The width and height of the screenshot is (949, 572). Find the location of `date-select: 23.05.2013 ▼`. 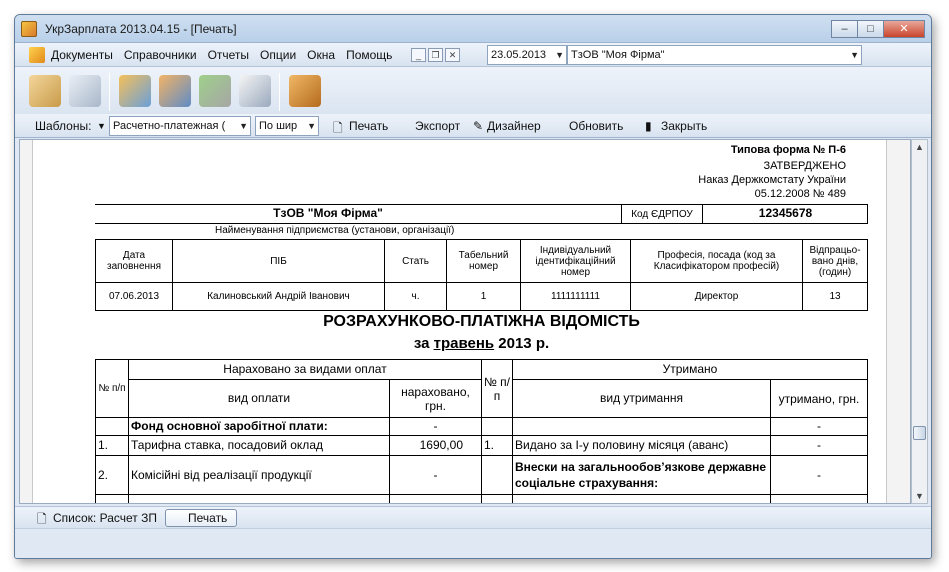

date-select: 23.05.2013 ▼ is located at coordinates (527, 55).